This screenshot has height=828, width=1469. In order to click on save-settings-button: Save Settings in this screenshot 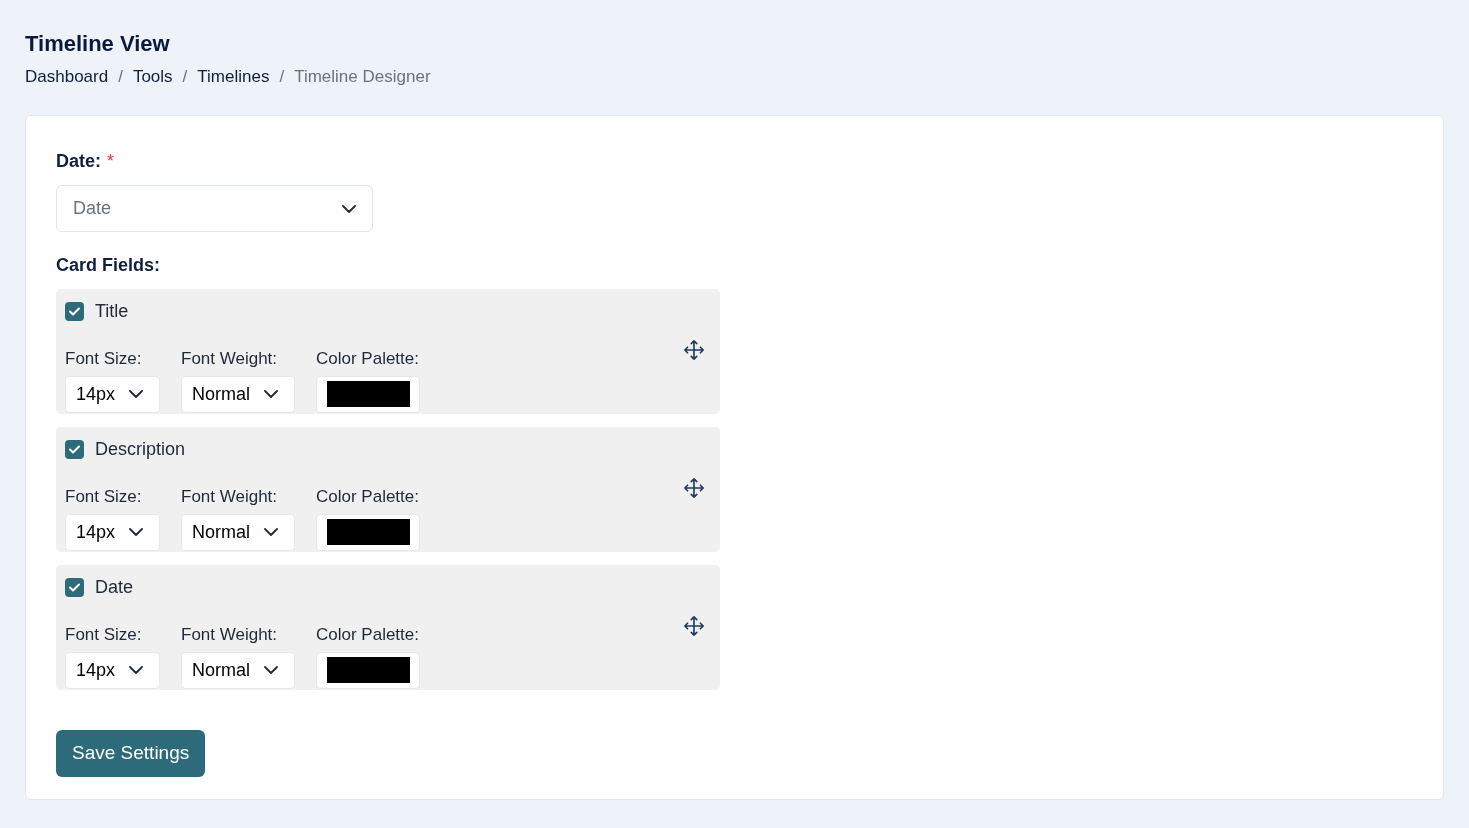, I will do `click(131, 753)`.